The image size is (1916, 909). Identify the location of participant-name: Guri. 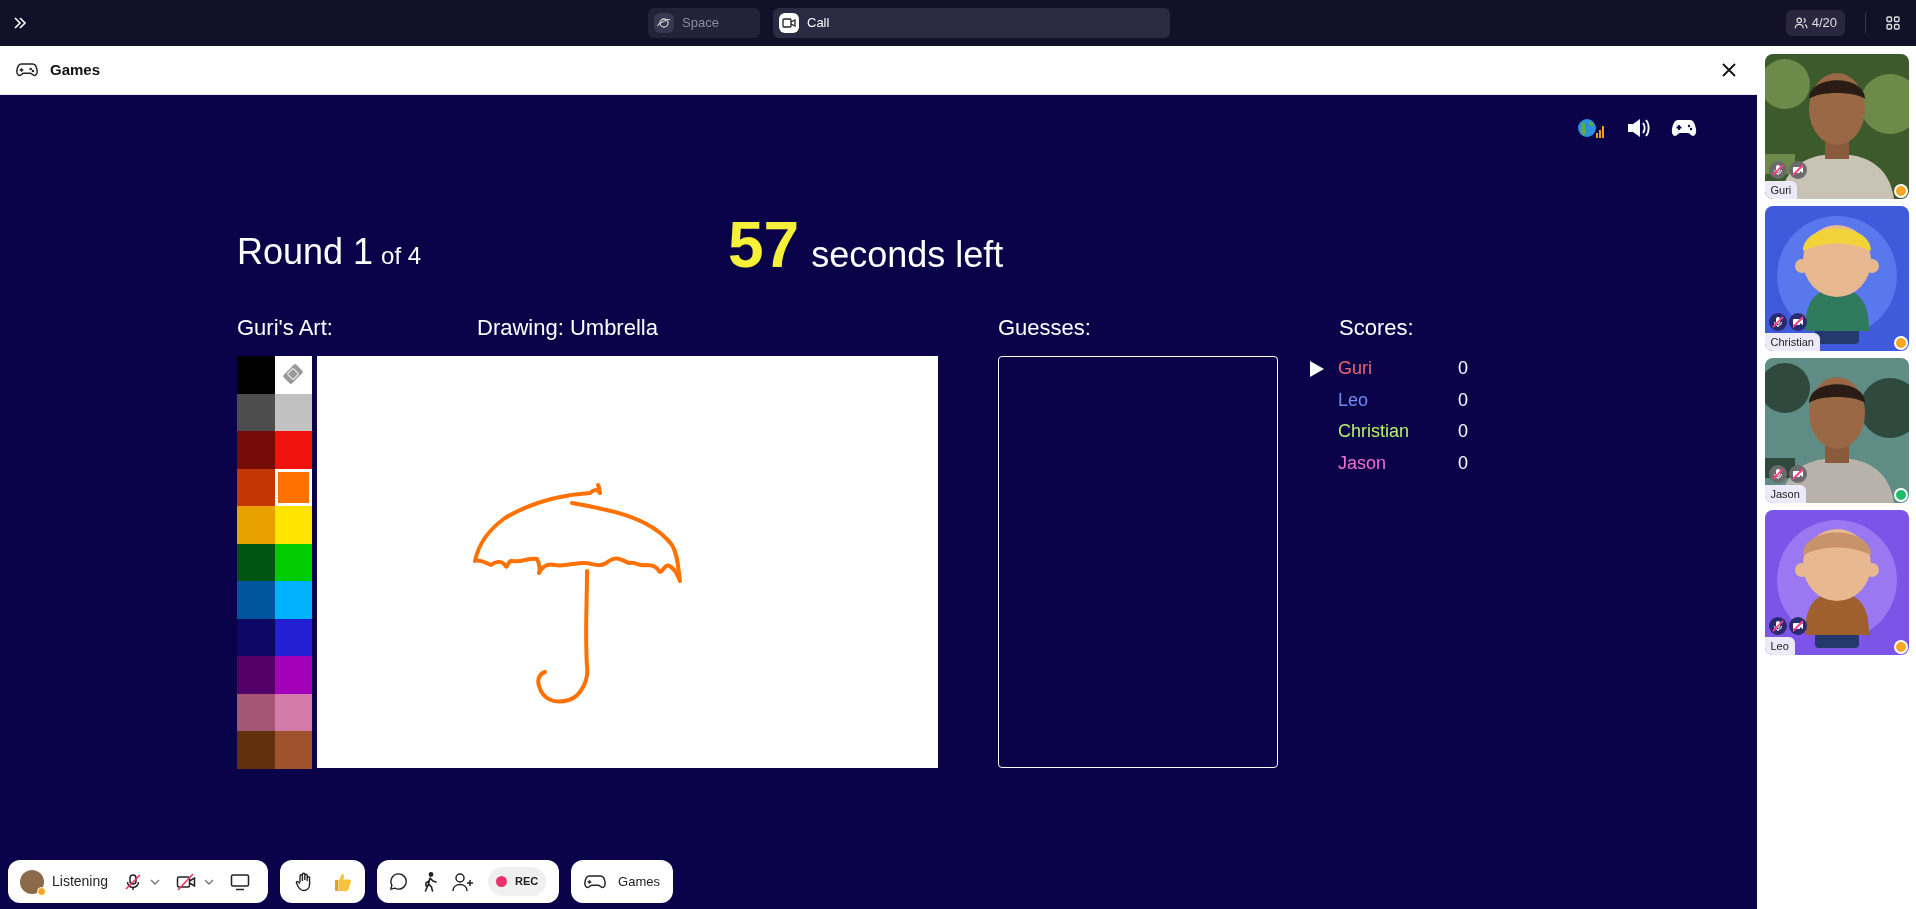
(1781, 190).